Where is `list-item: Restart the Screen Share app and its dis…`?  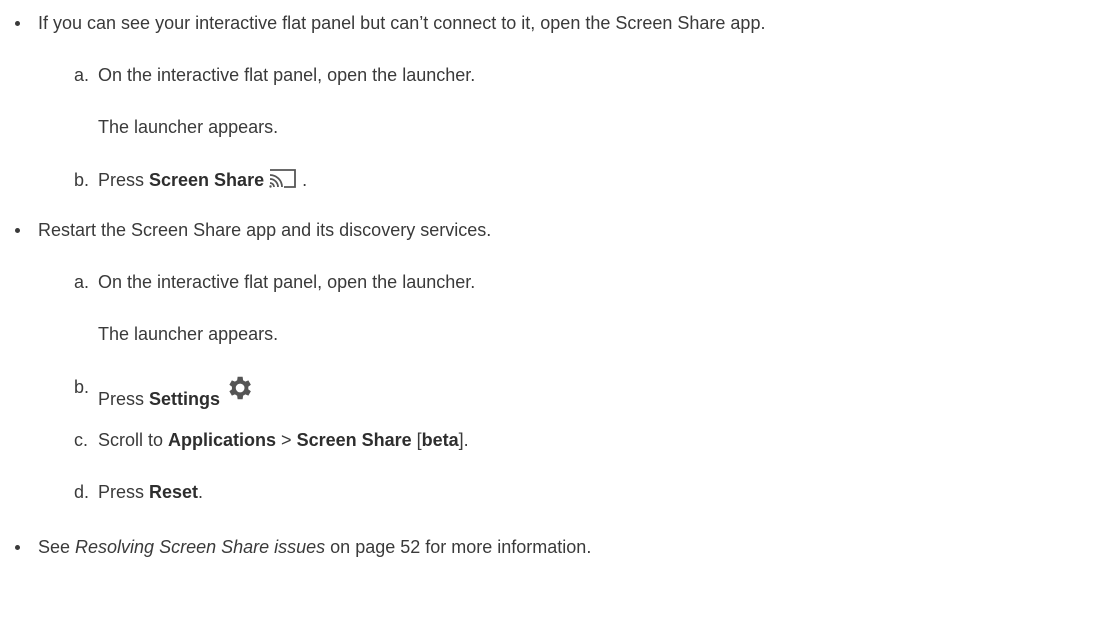
list-item: Restart the Screen Share app and its dis… is located at coordinates (265, 230).